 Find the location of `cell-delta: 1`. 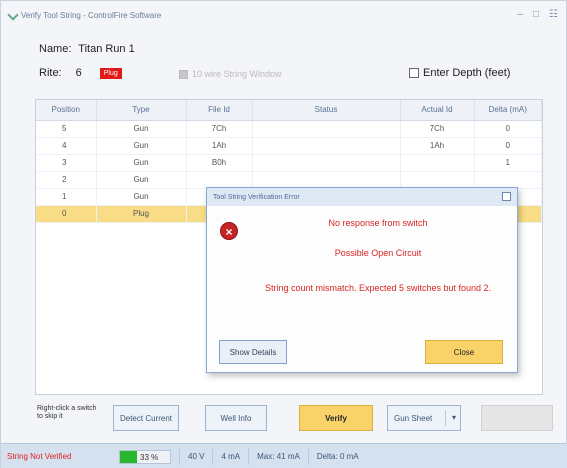

cell-delta: 1 is located at coordinates (508, 163).